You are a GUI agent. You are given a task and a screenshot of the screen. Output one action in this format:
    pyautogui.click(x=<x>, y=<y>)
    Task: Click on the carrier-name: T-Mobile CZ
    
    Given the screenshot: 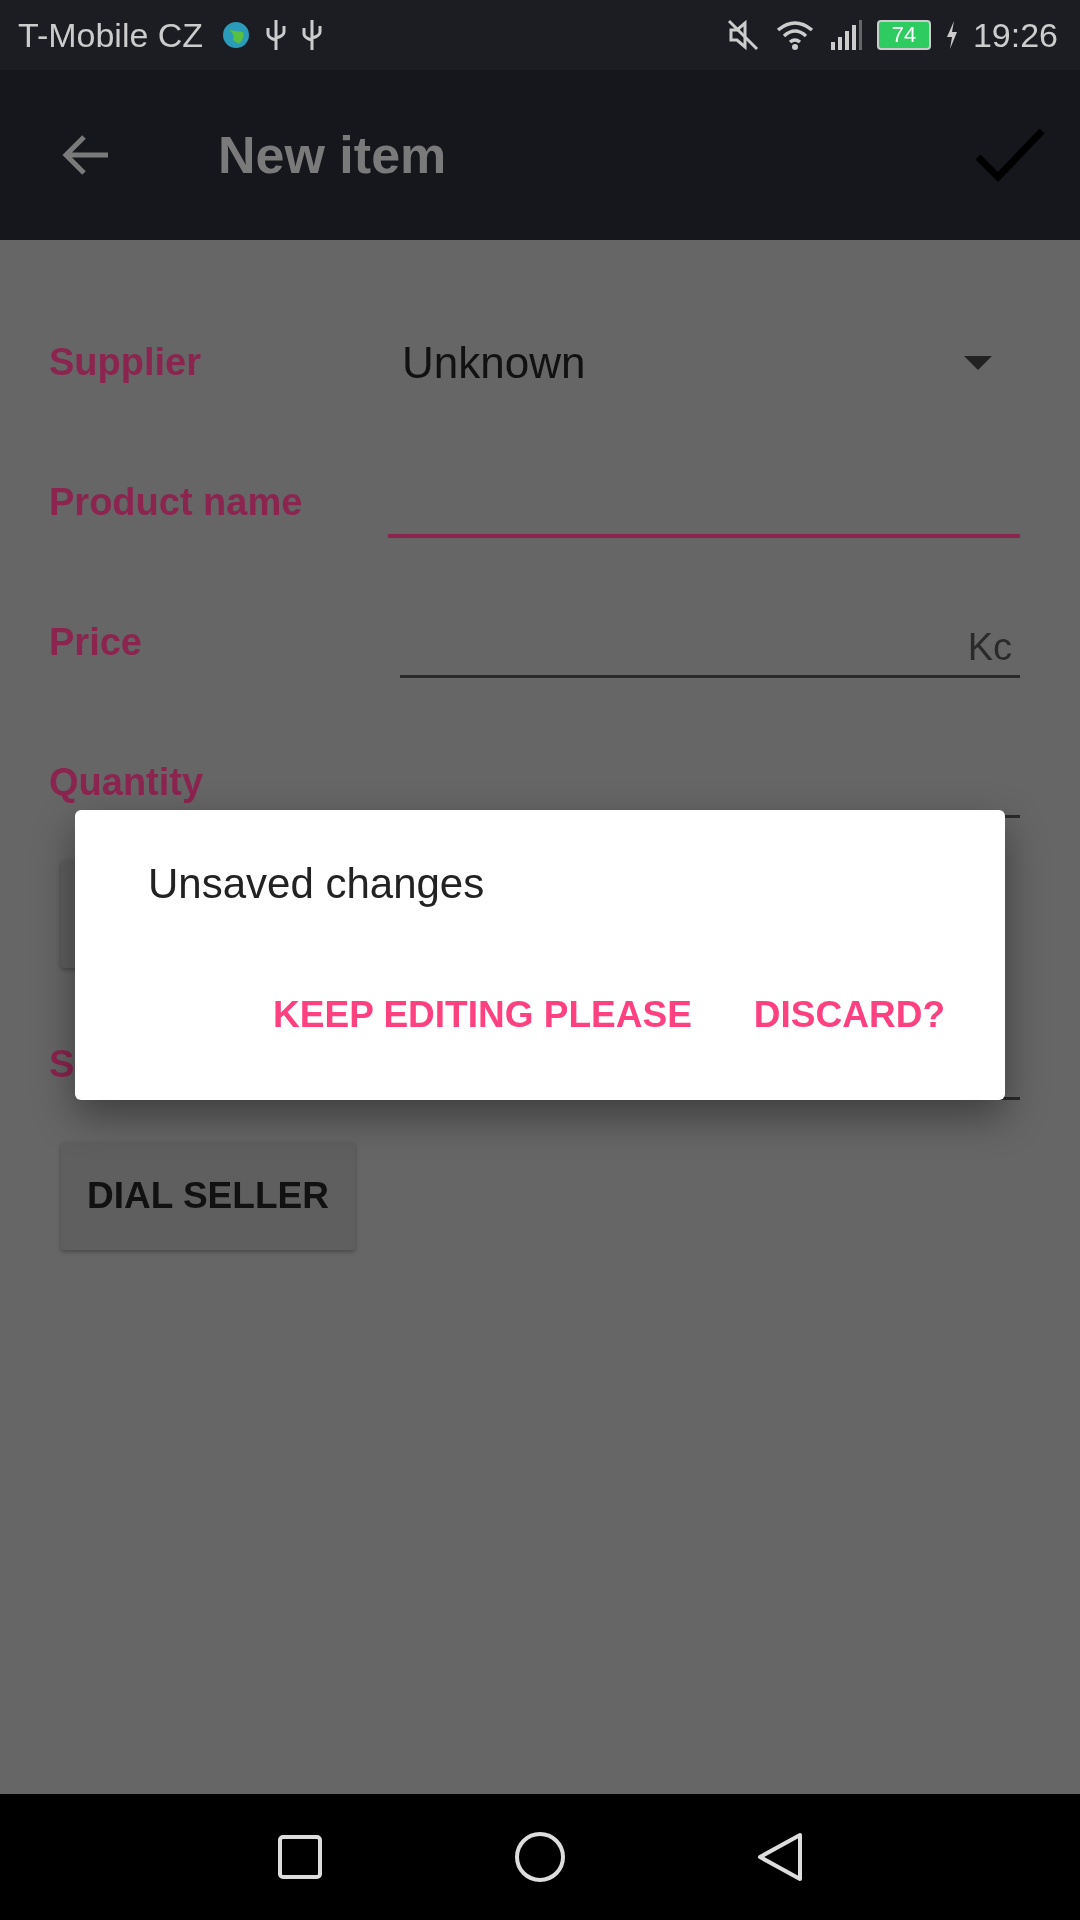 What is the action you would take?
    pyautogui.click(x=111, y=35)
    